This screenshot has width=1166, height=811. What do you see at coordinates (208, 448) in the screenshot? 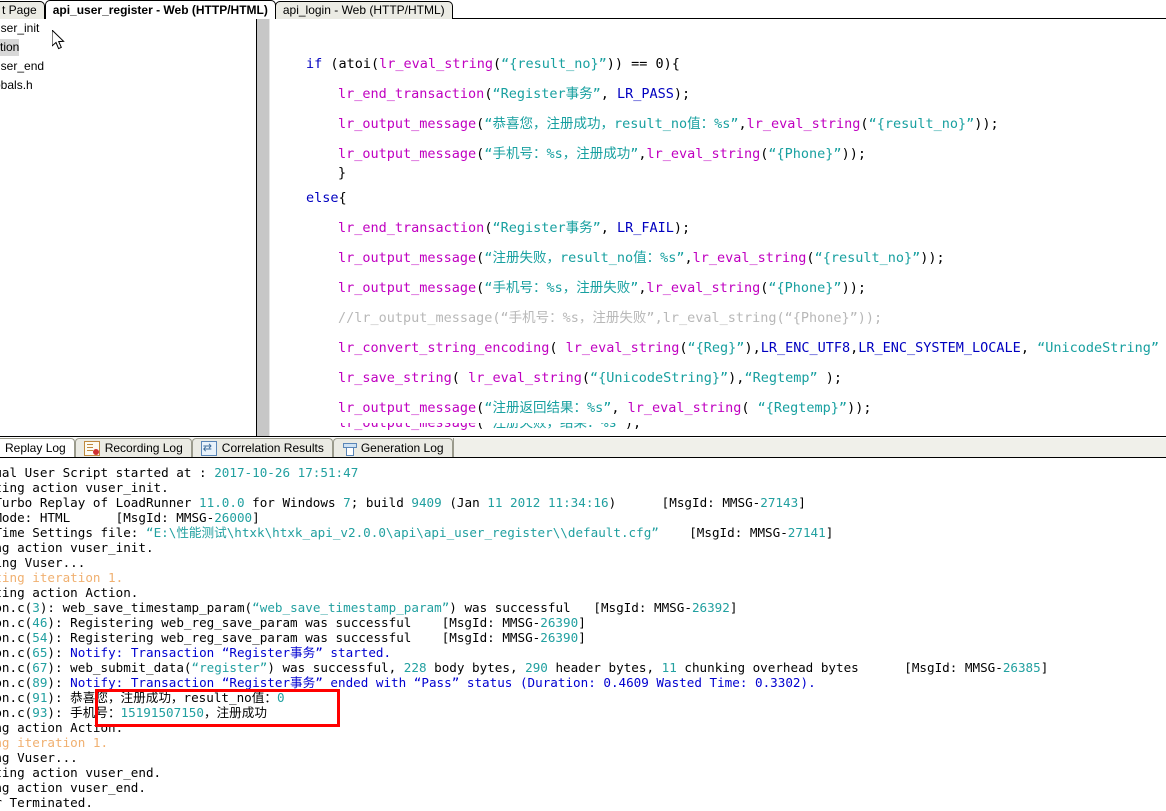
I see `correlation-results-icon` at bounding box center [208, 448].